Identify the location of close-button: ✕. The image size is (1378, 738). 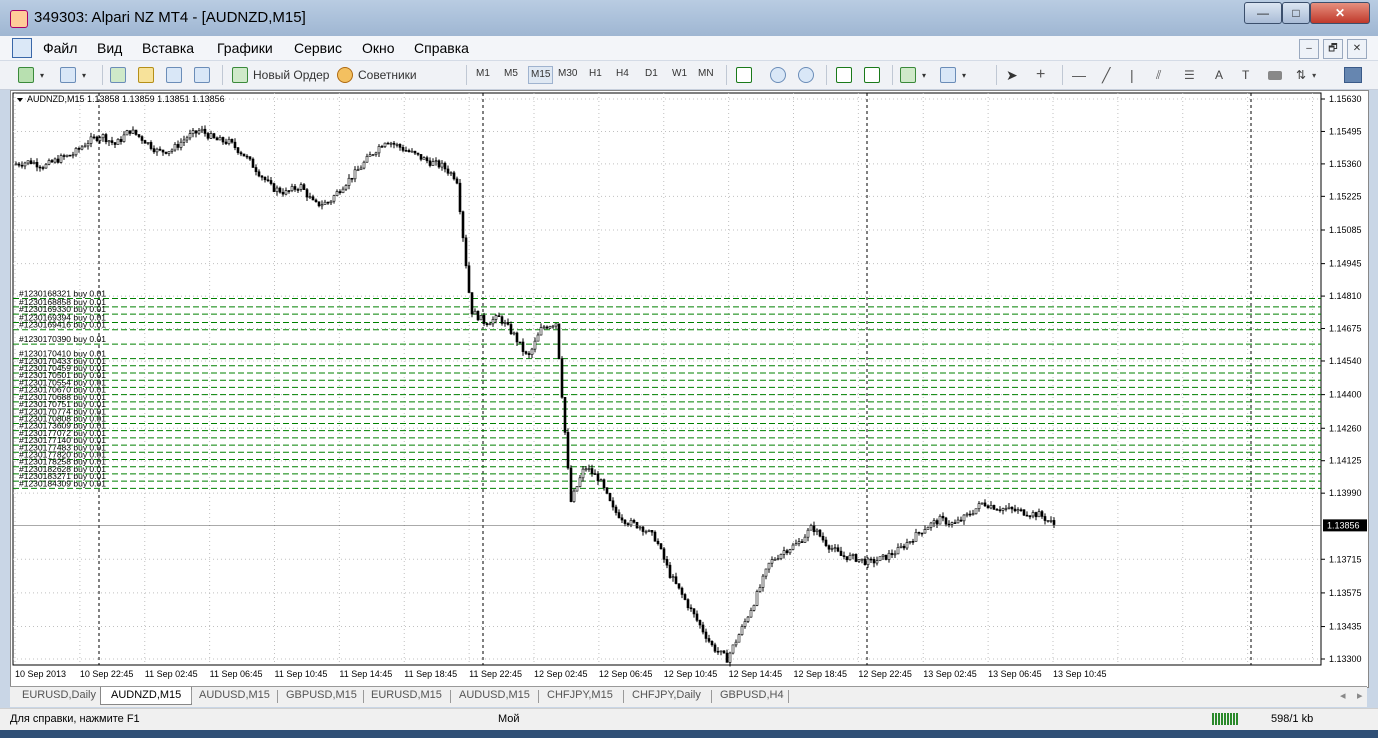
(1340, 13).